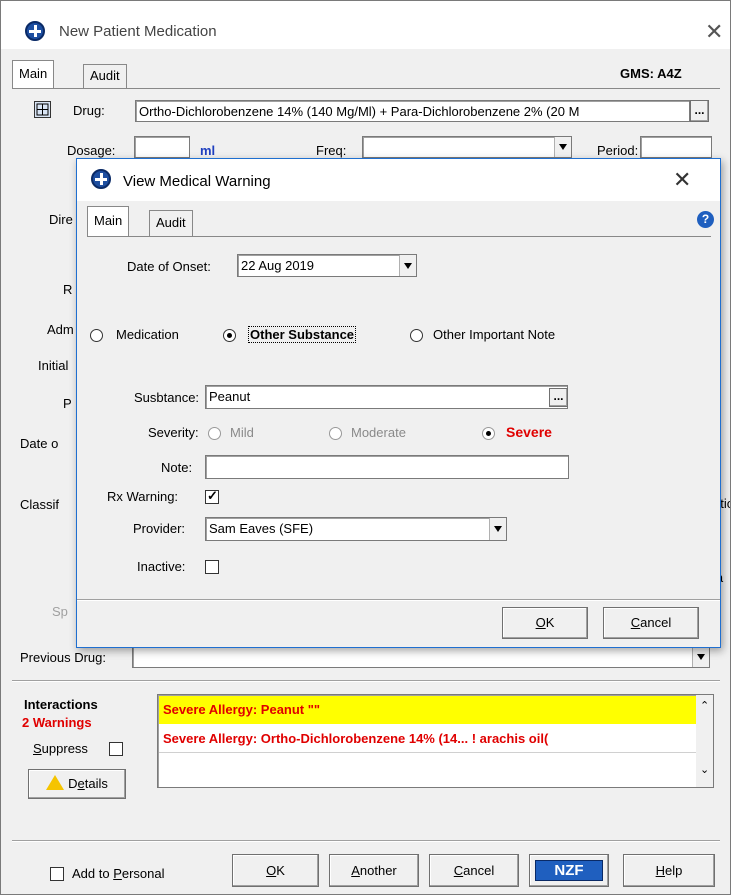 The image size is (731, 895). What do you see at coordinates (167, 397) in the screenshot?
I see `substance-label: Susbtance:` at bounding box center [167, 397].